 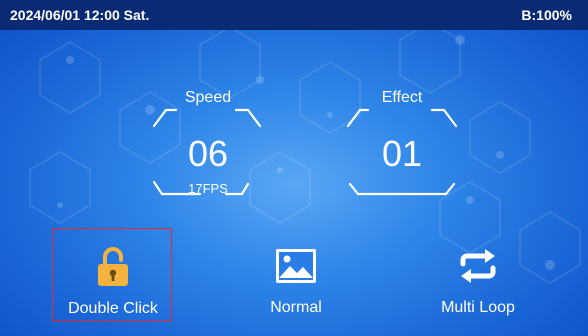 I want to click on speed-value: 06, so click(x=208, y=153).